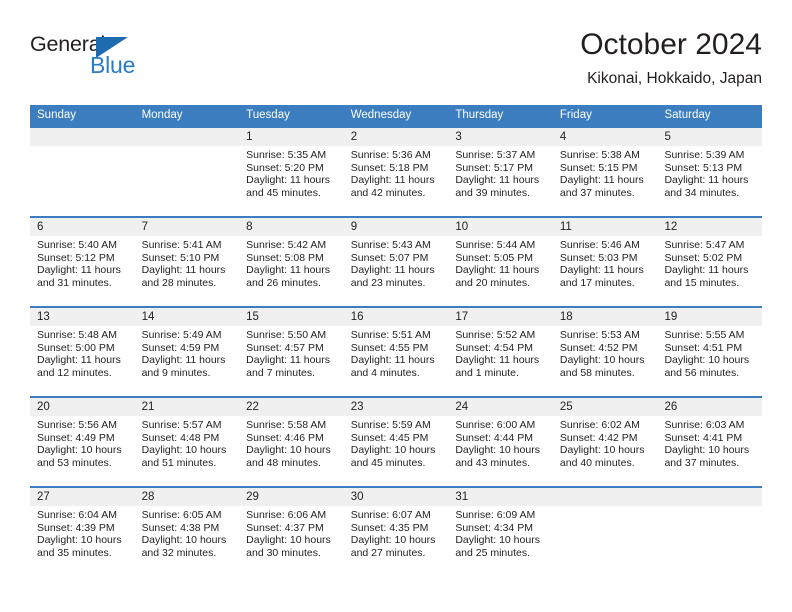  Describe the element at coordinates (390, 515) in the screenshot. I see `sunrise-text: Sunrise: 6:07 AM` at that location.